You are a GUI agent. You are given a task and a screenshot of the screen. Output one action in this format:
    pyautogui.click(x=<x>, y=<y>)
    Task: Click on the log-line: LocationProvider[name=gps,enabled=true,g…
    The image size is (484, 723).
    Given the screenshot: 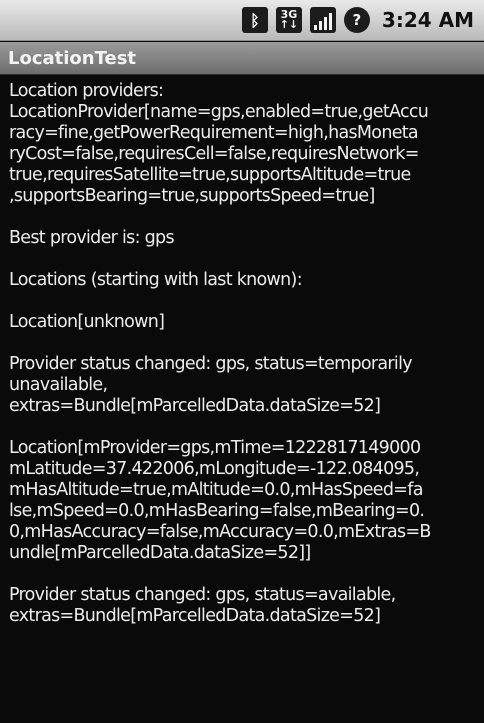 What is the action you would take?
    pyautogui.click(x=219, y=112)
    